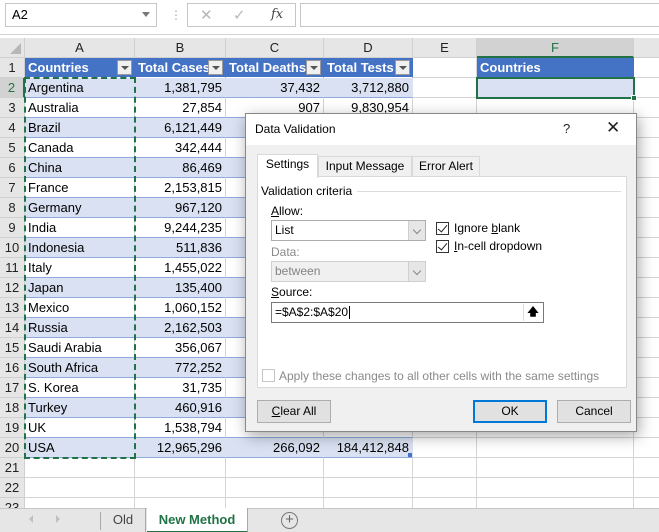 This screenshot has height=532, width=659. I want to click on select-all-button, so click(12, 48).